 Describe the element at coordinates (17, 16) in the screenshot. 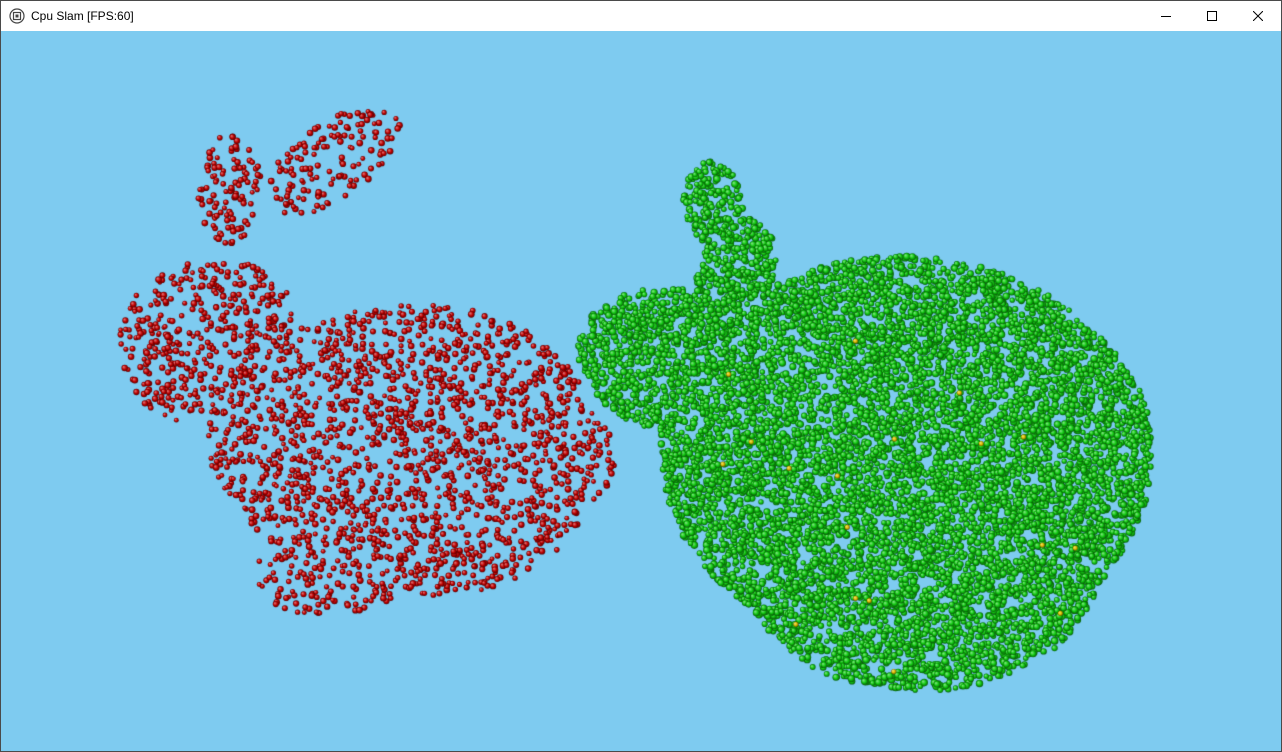

I see `app-window-icon` at that location.